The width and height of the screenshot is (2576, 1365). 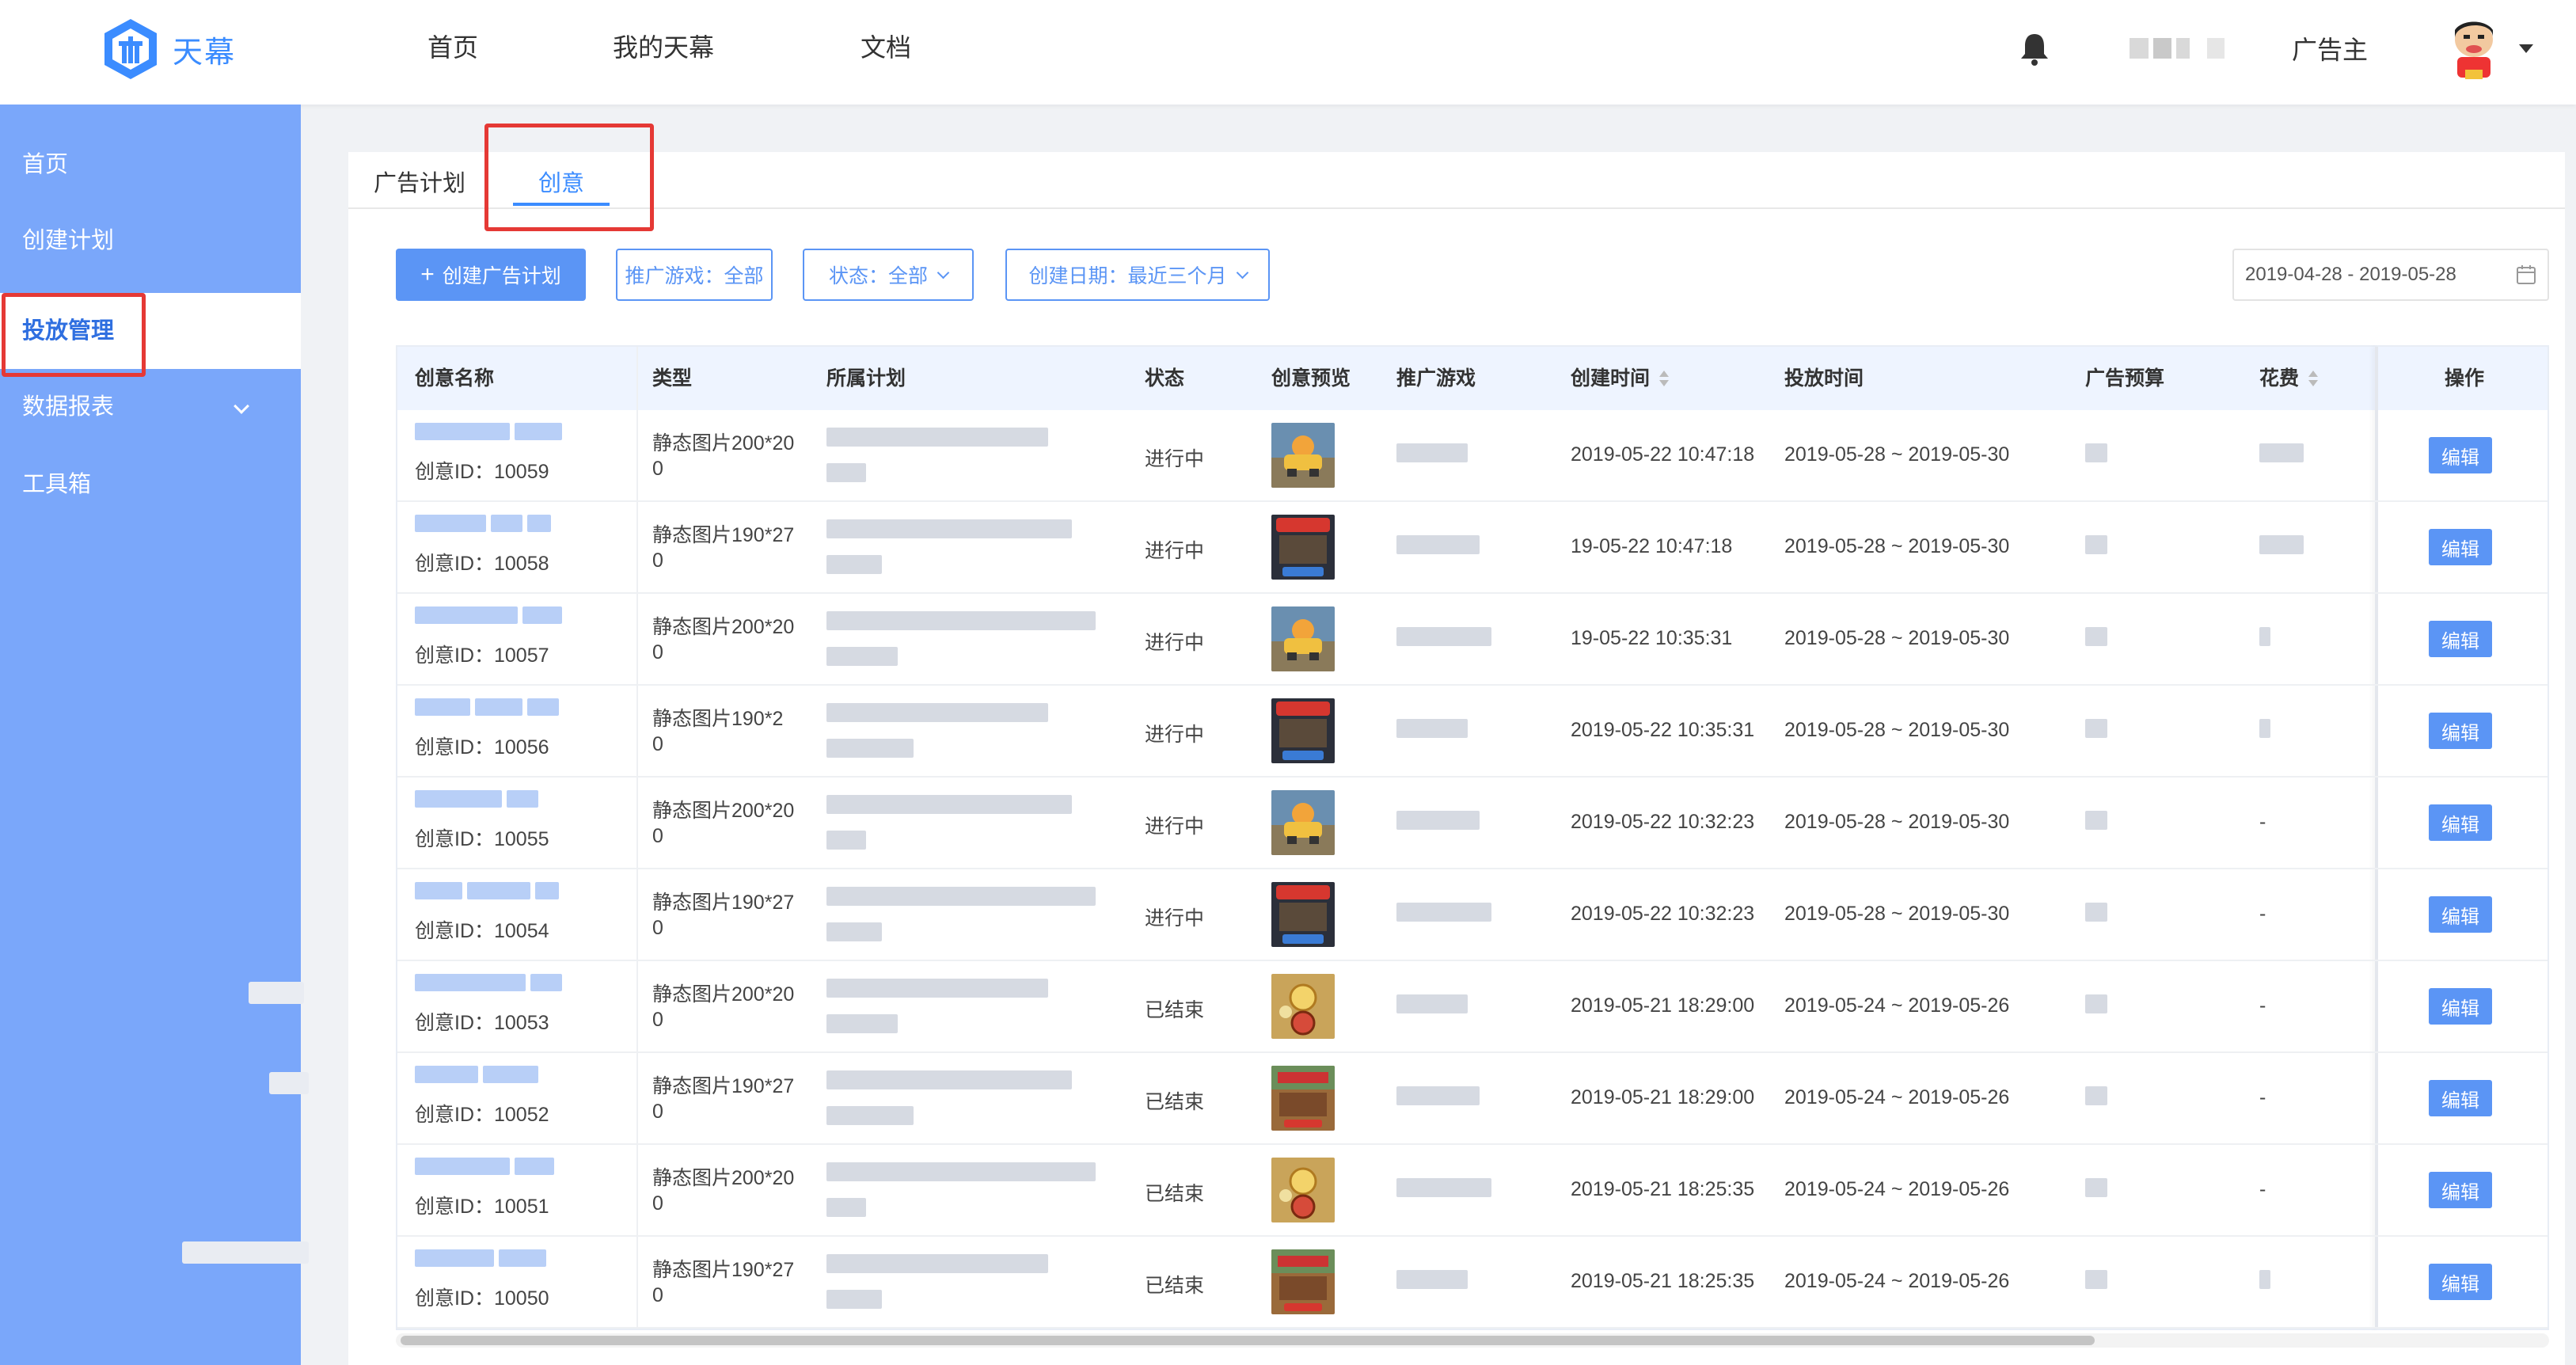 I want to click on col-header-game: 推广游戏, so click(x=1436, y=378).